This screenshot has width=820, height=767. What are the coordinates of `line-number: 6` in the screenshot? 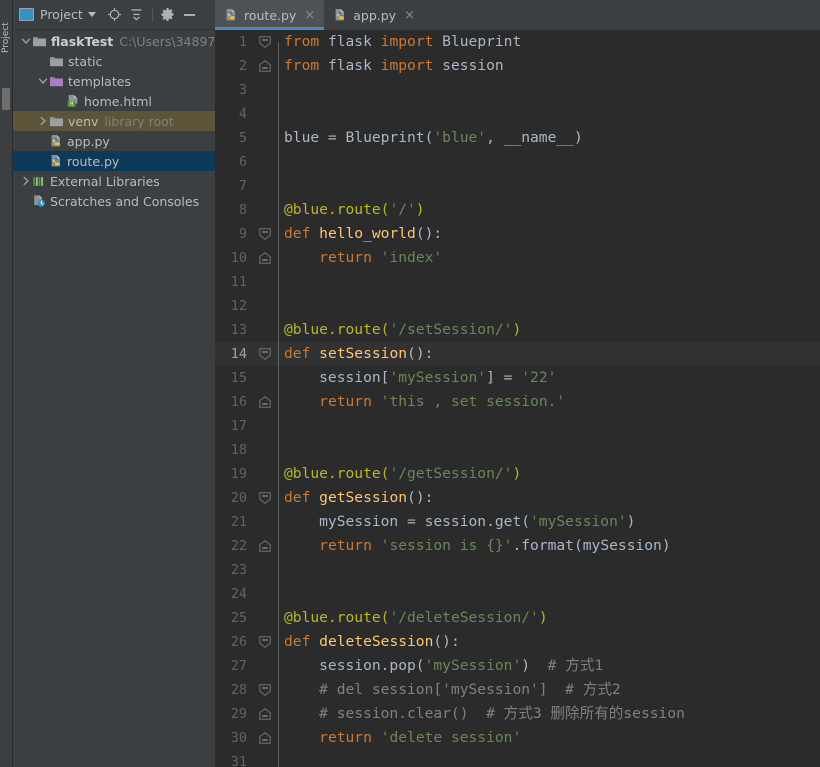 It's located at (242, 162).